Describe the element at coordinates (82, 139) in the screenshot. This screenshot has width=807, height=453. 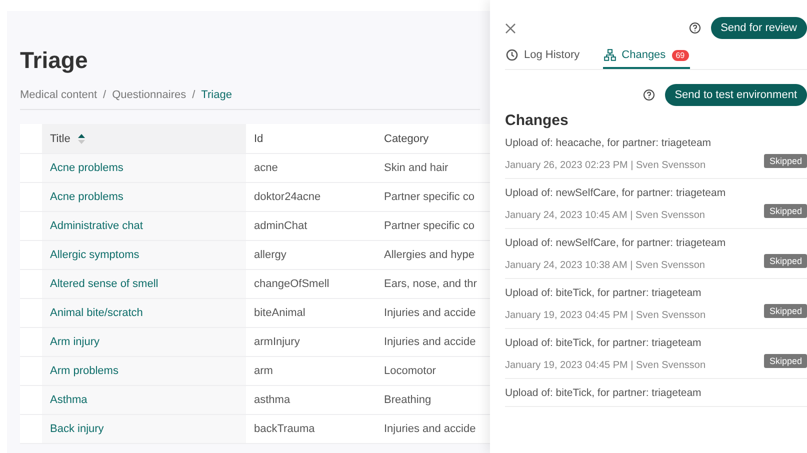
I see `sort-icon` at that location.